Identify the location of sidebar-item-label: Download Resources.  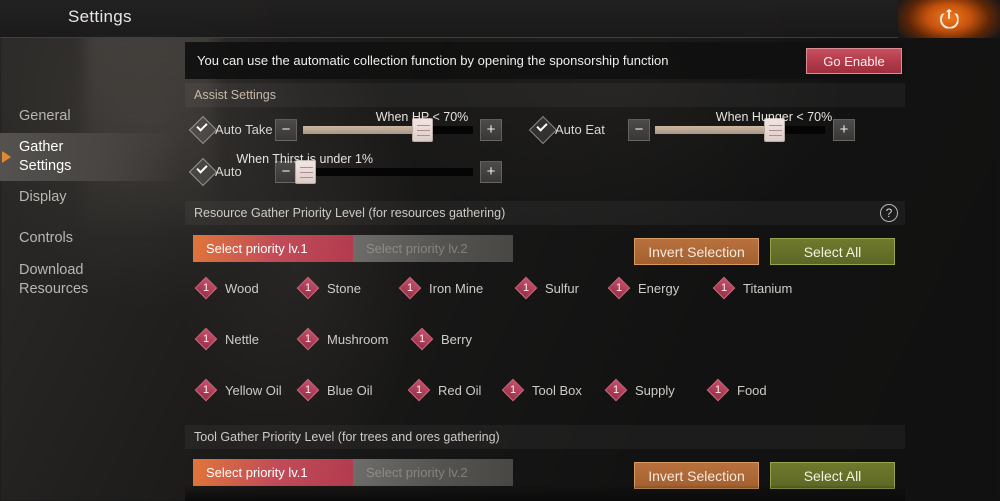
(54, 279).